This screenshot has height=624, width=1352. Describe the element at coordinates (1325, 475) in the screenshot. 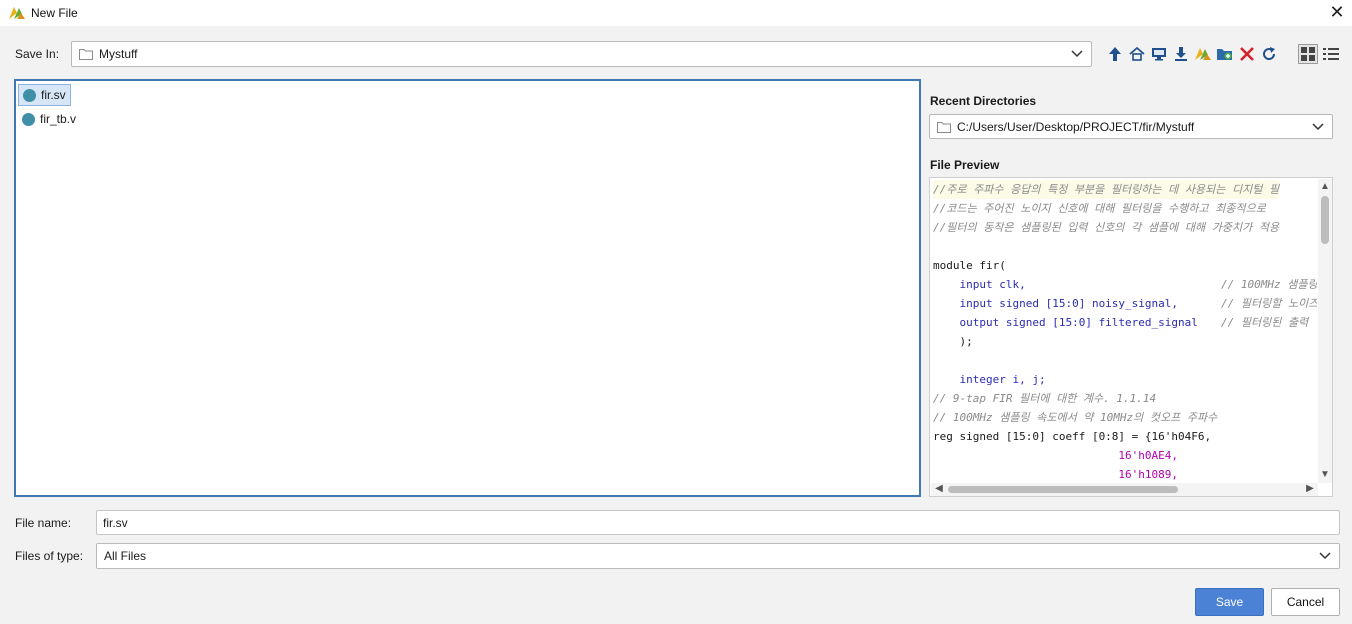

I see `scroll-down-icon: ▼` at that location.